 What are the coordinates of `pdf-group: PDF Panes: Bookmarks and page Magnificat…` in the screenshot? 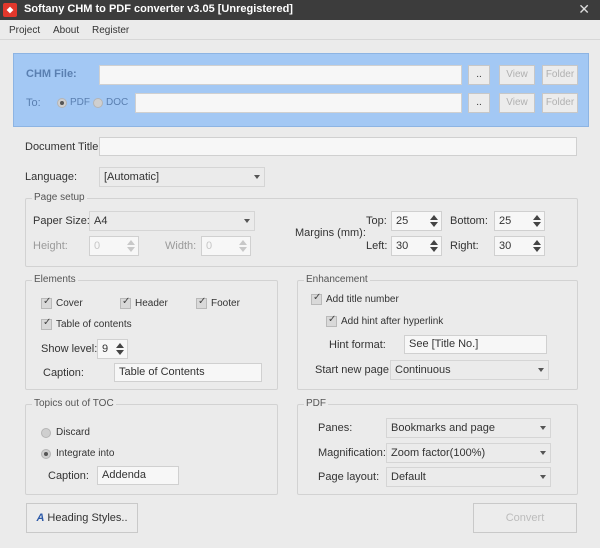 It's located at (437, 446).